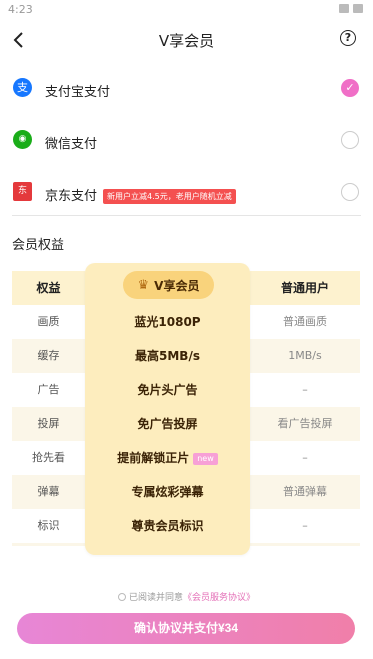 Image resolution: width=373 pixels, height=659 pixels. I want to click on benefit-name: 缓存, so click(48, 355).